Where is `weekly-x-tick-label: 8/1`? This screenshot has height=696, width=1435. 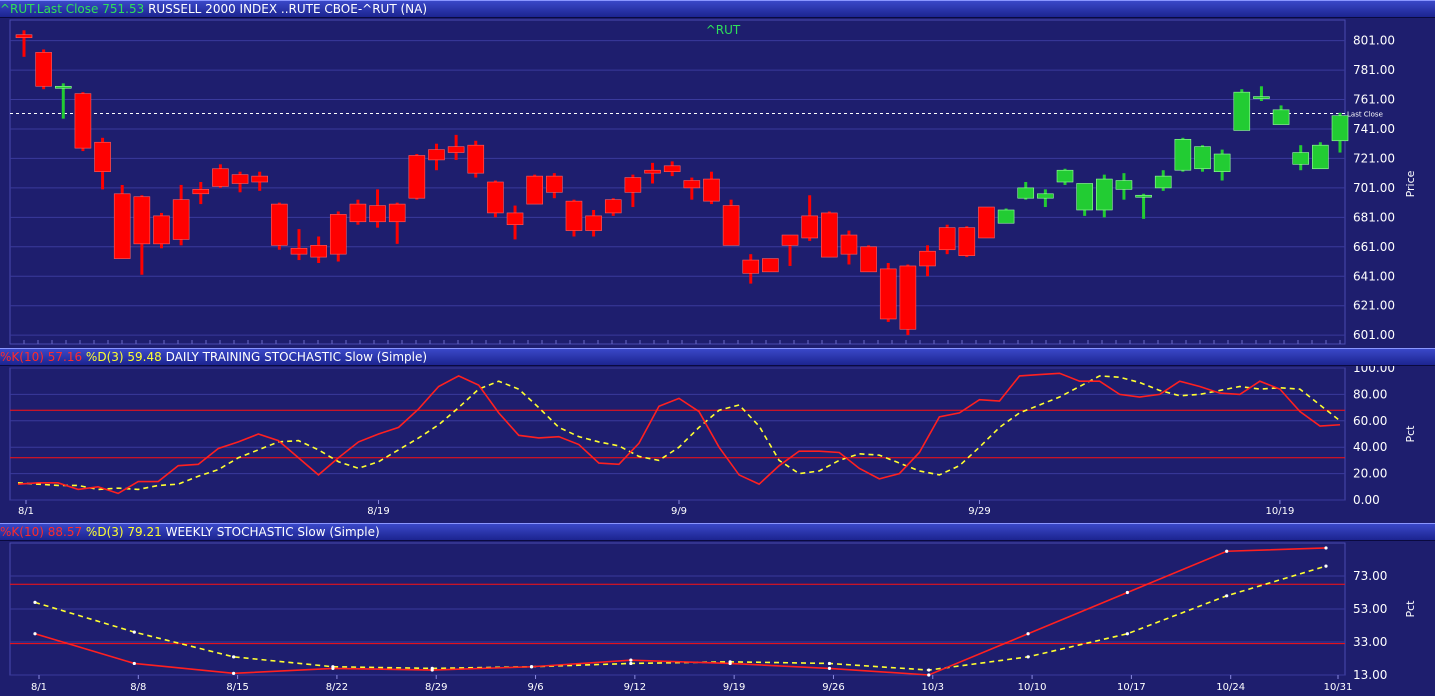
weekly-x-tick-label: 8/1 is located at coordinates (39, 687).